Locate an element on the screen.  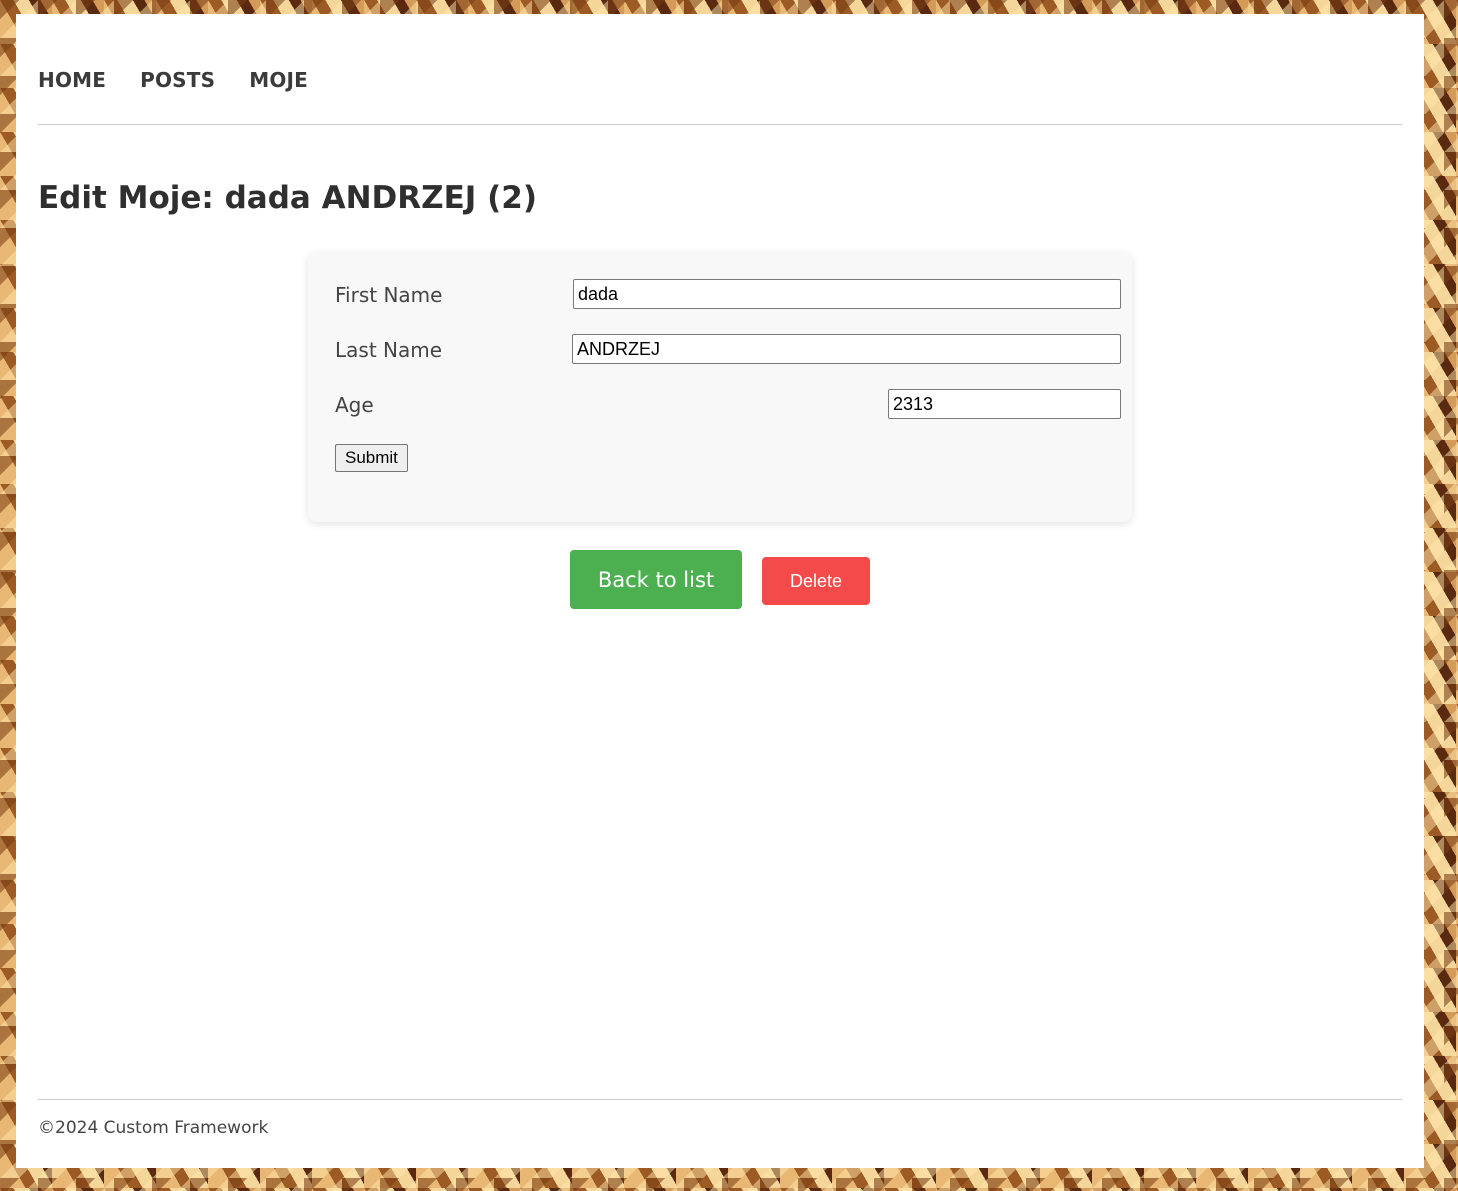
footer-divider is located at coordinates (720, 1099).